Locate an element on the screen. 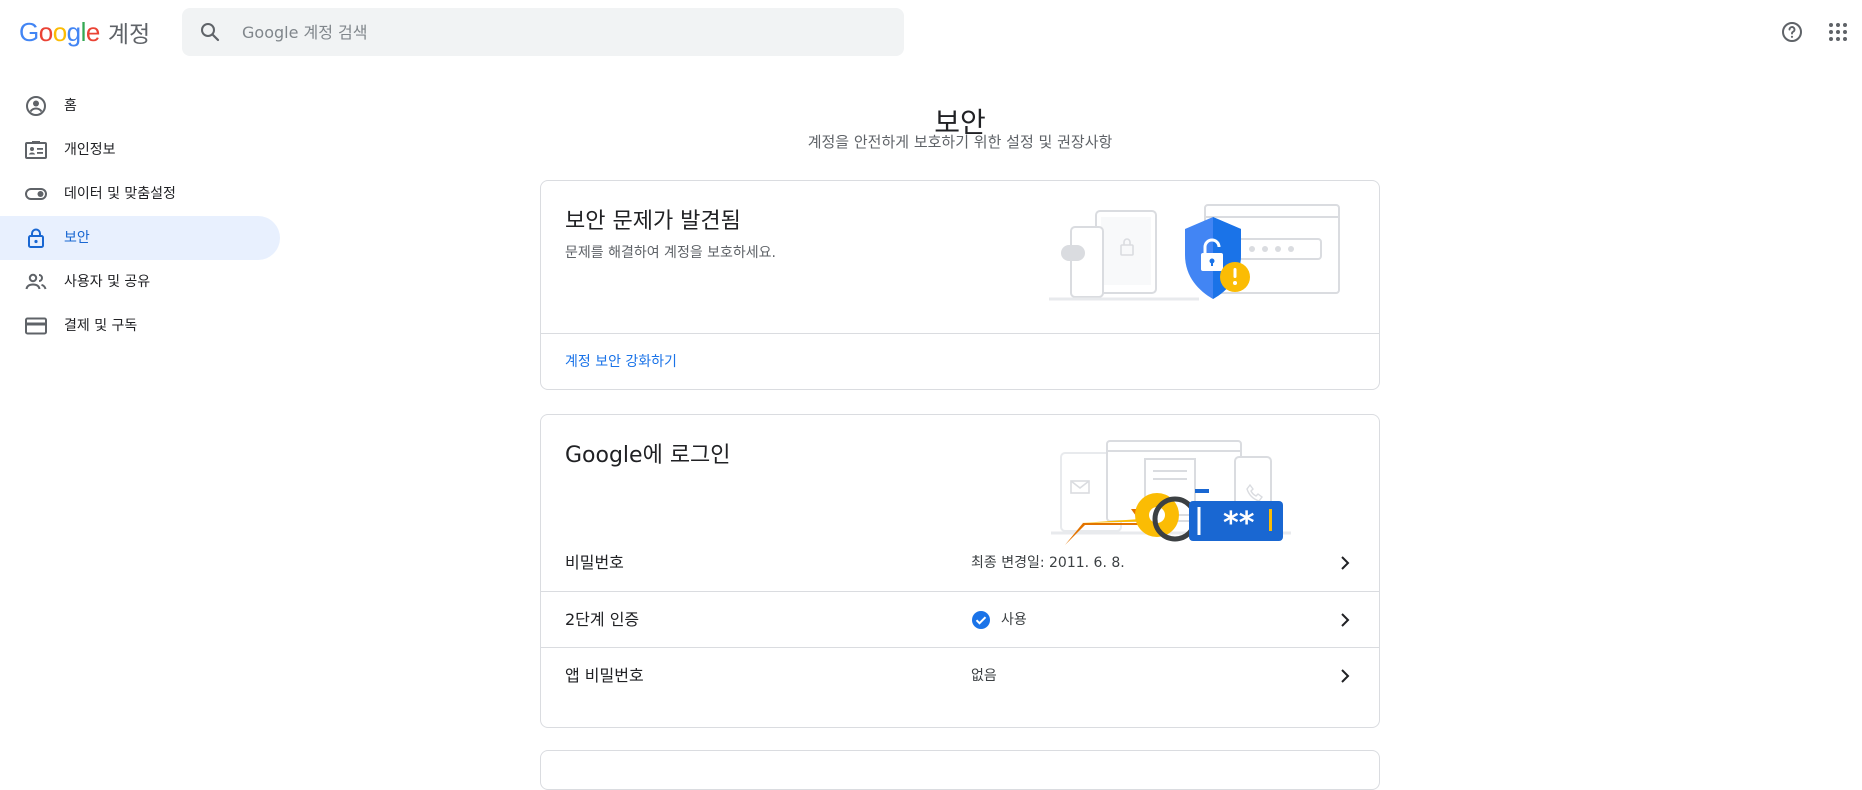  sidebar-item-label: 사용자 및 공유 is located at coordinates (107, 282).